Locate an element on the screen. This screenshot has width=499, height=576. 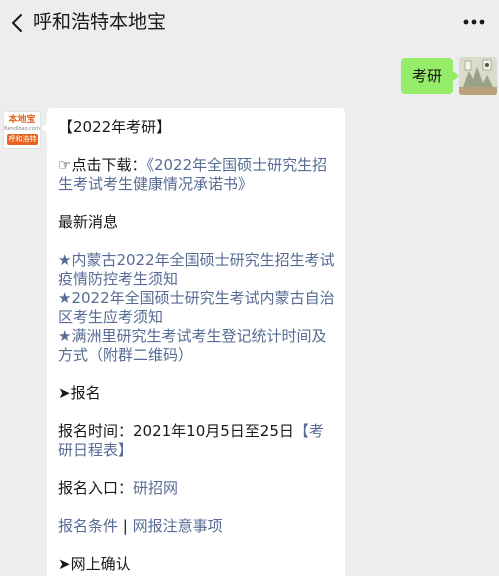
news-link: ★内蒙古2022年全国硕士研究生招生考试疫情防控考生须知 is located at coordinates (196, 270).